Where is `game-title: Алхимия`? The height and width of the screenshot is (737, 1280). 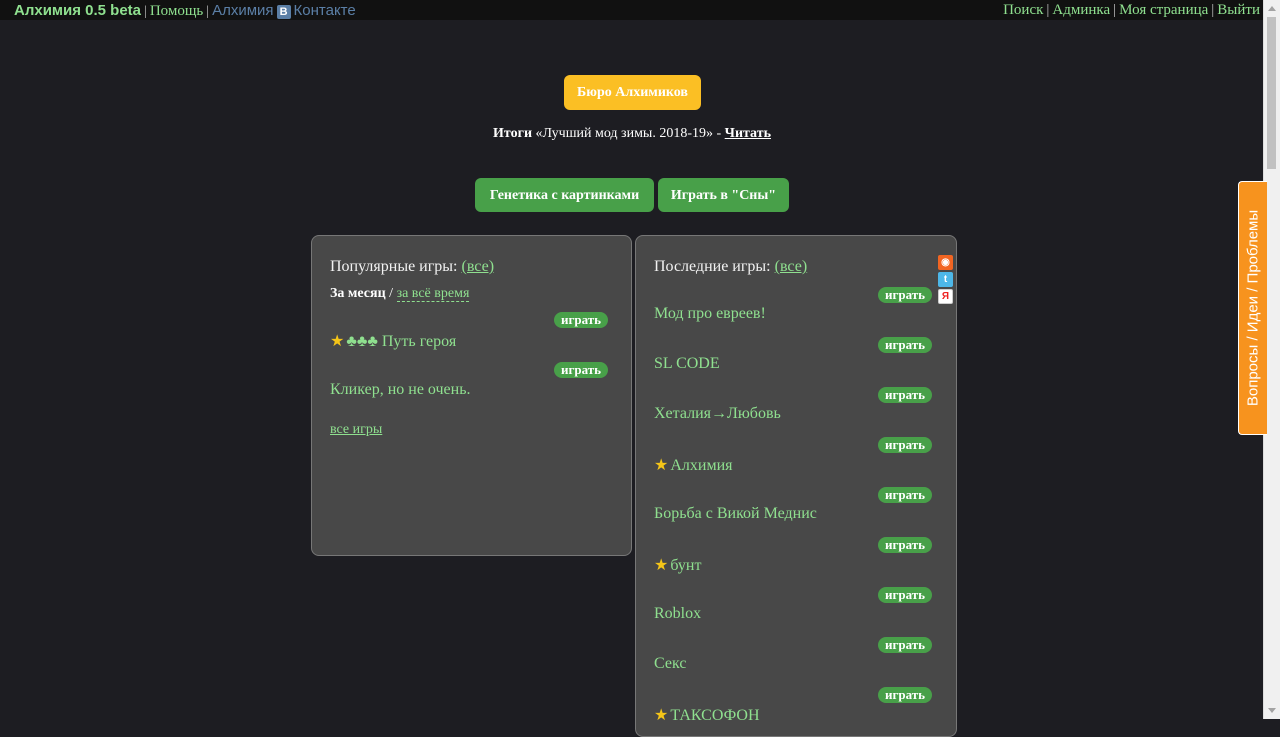
game-title: Алхимия is located at coordinates (701, 465).